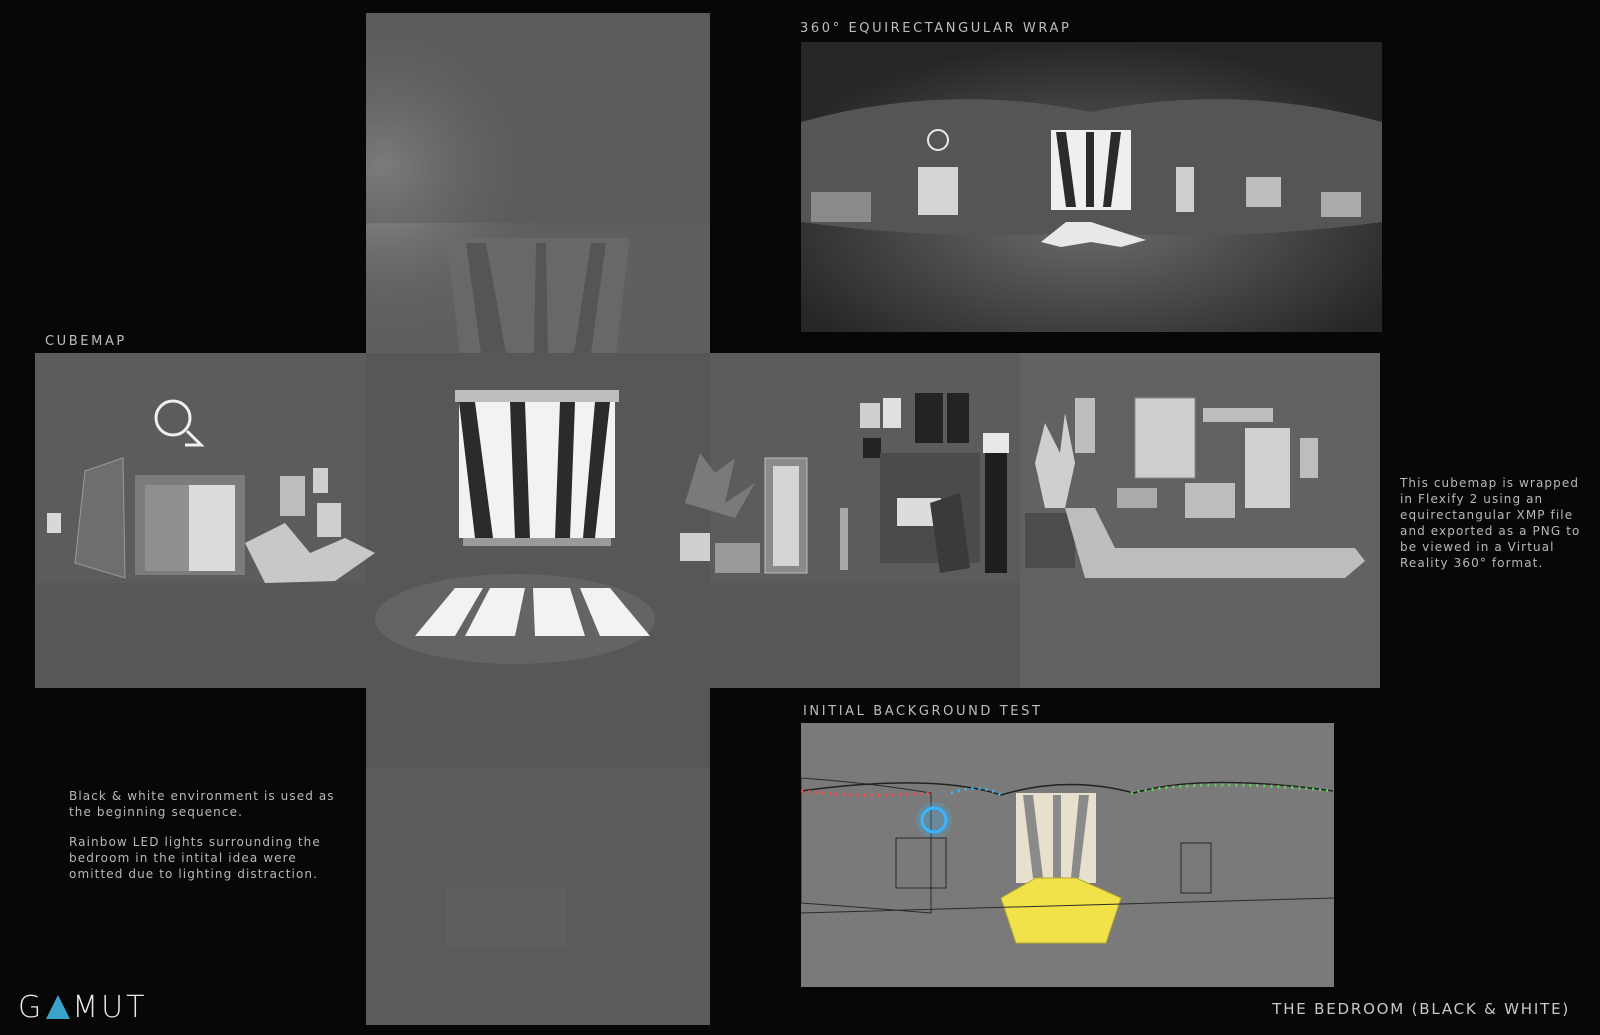 The width and height of the screenshot is (1600, 1035). I want to click on initial-background-test-image, so click(1067, 855).